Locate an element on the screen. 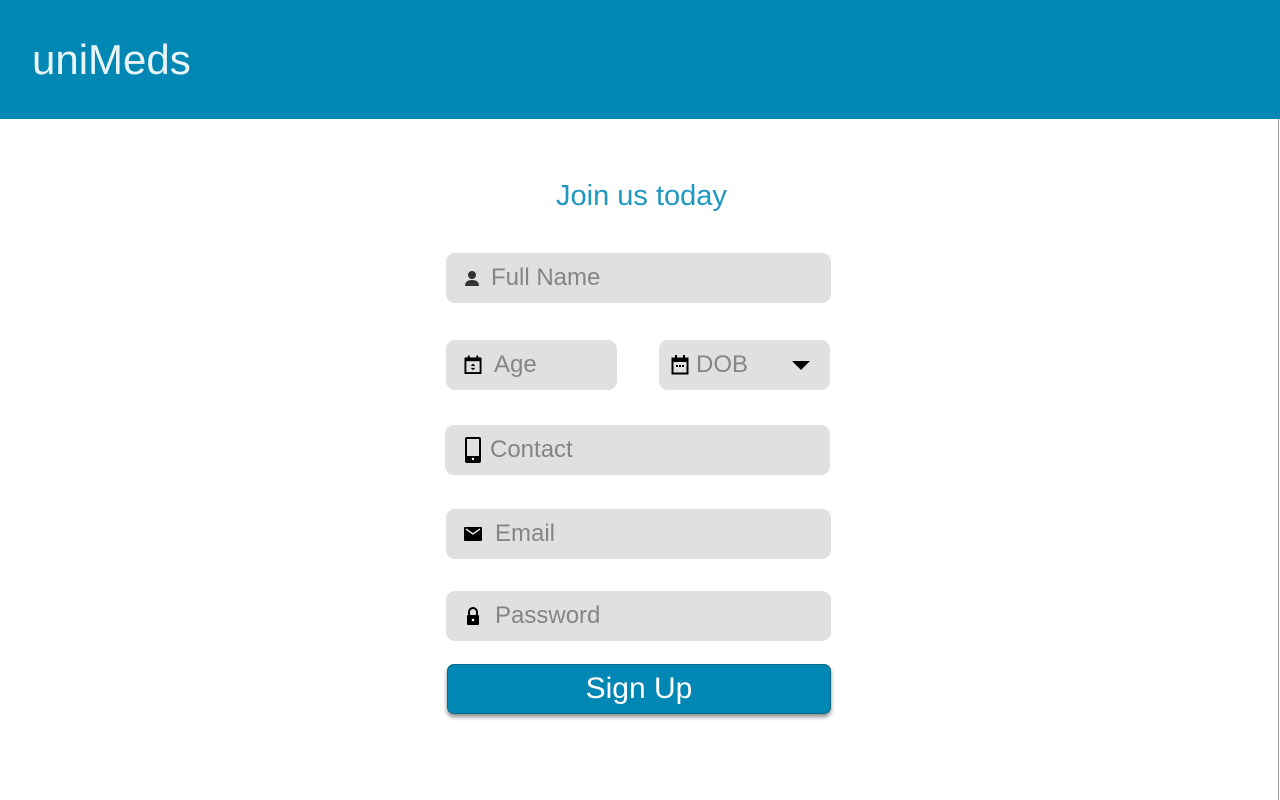 Image resolution: width=1280 pixels, height=800 pixels. contact-input is located at coordinates (590, 450).